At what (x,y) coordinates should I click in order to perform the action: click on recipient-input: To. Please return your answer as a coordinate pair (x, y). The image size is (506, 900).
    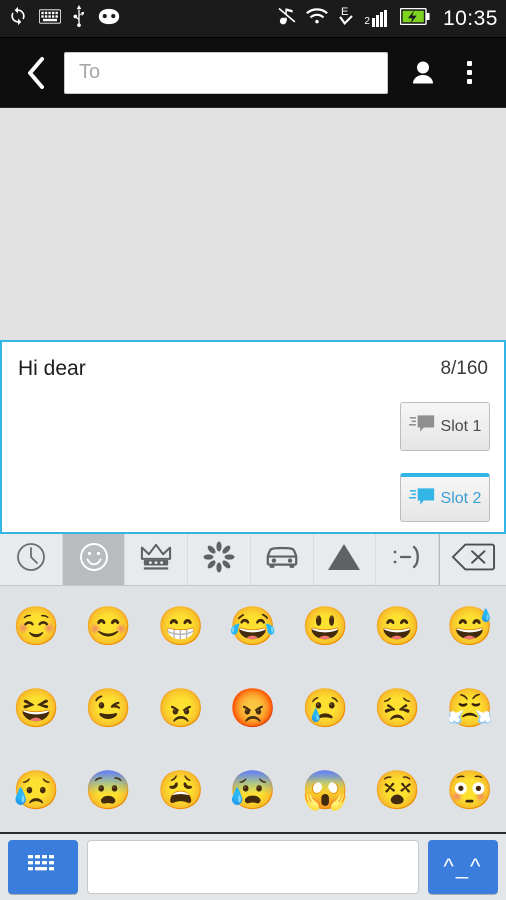
    Looking at the image, I should click on (226, 72).